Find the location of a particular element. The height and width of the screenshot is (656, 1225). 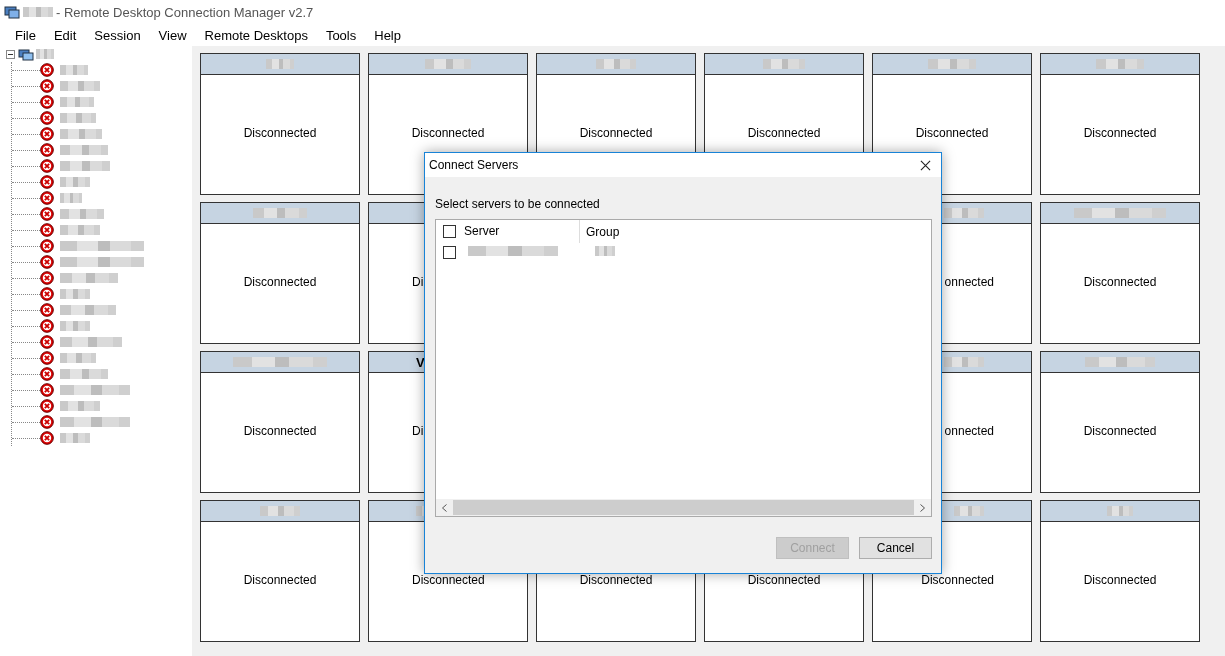

collapse-icon is located at coordinates (11, 54).